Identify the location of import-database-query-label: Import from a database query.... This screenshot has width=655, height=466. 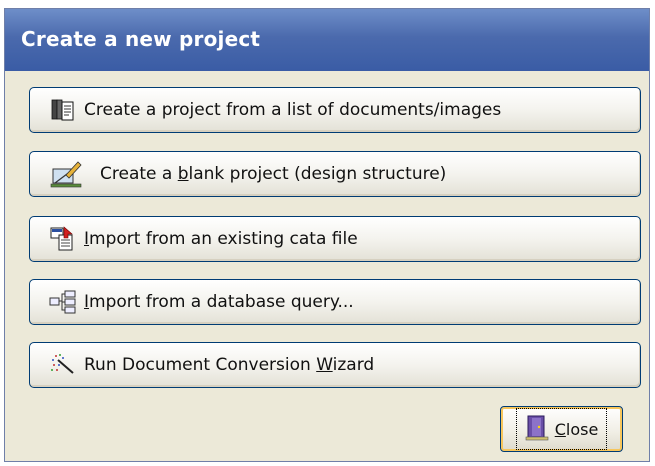
(219, 302).